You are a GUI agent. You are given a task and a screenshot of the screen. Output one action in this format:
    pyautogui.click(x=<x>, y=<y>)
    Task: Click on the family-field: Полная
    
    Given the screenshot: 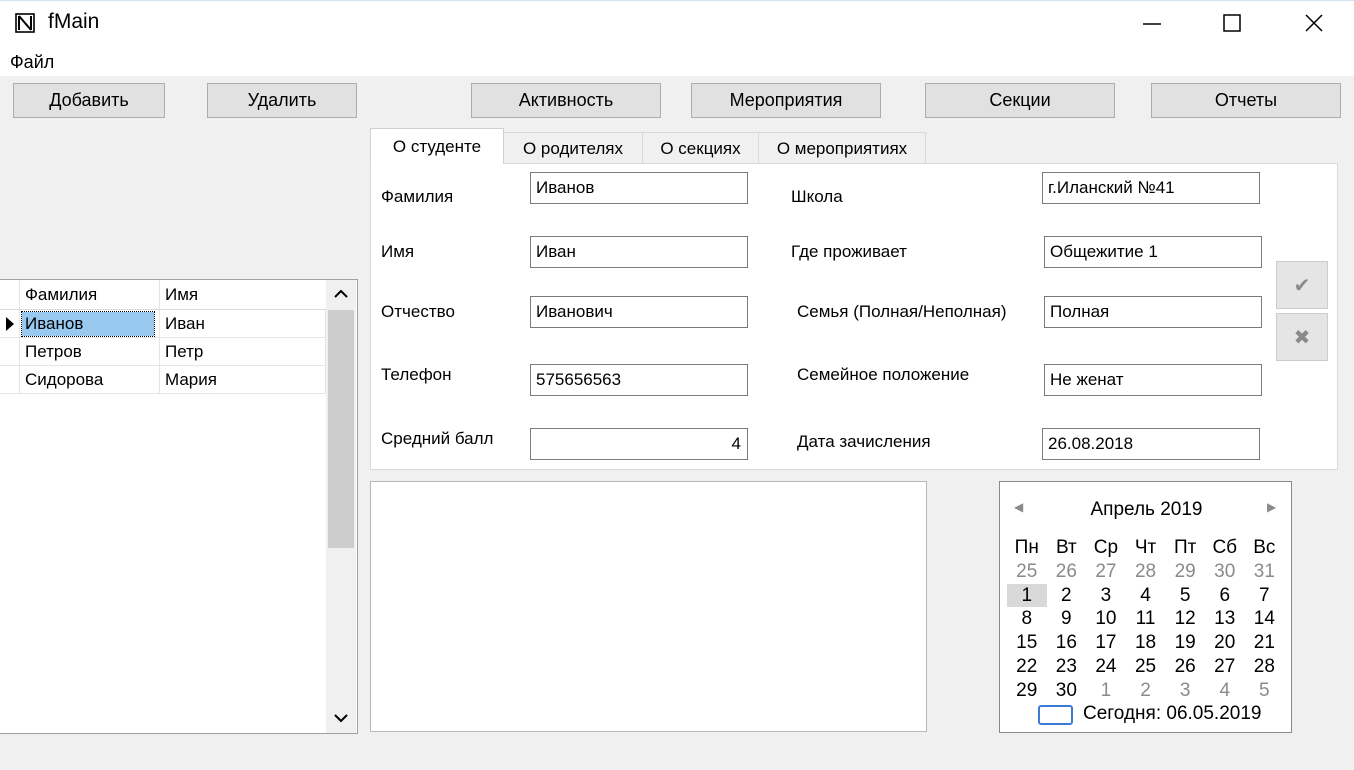 What is the action you would take?
    pyautogui.click(x=1153, y=312)
    